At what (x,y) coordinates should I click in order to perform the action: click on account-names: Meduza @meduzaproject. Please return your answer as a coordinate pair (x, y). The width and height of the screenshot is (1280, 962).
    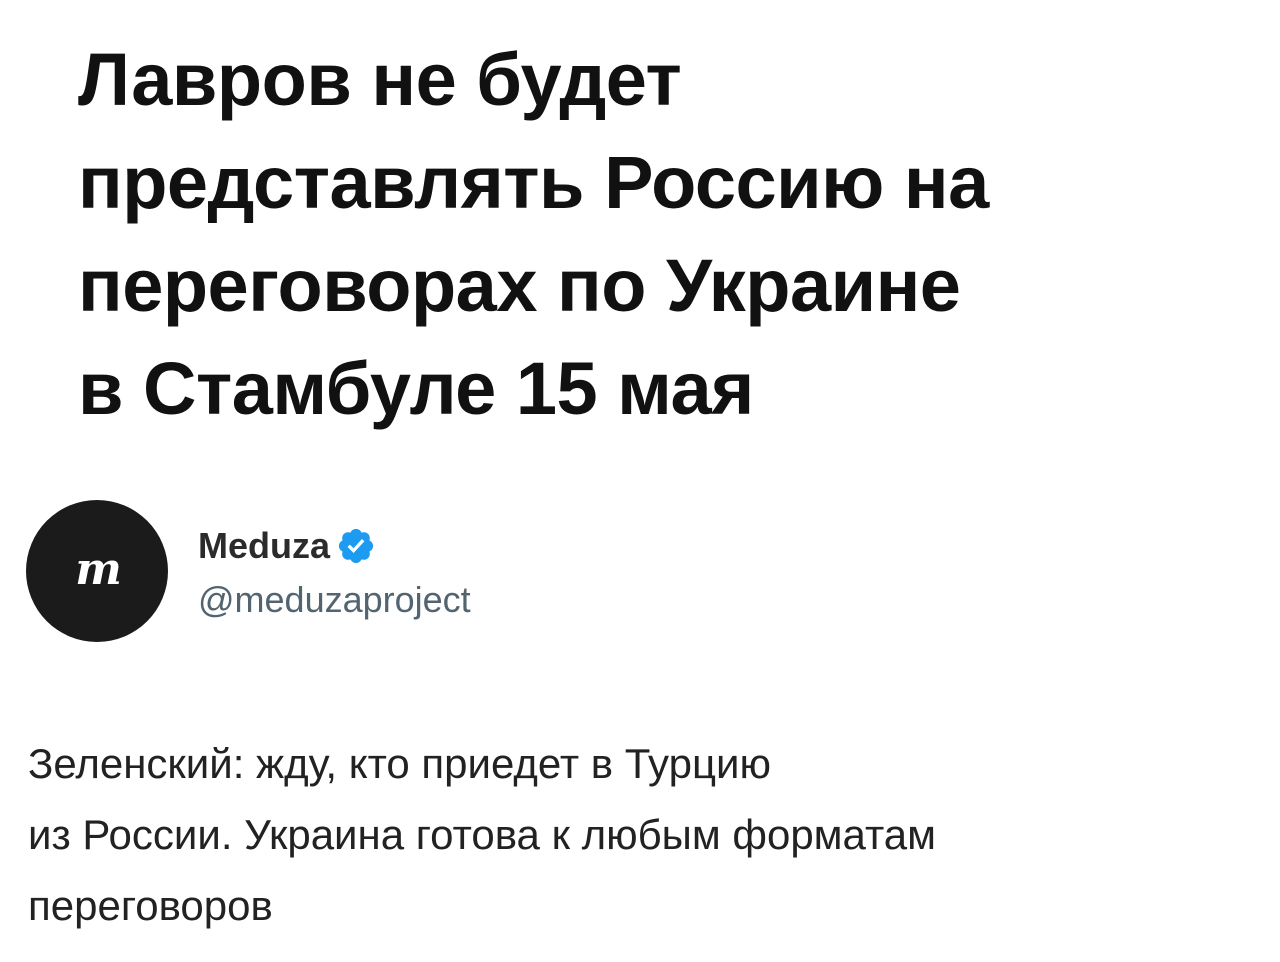
    Looking at the image, I should click on (334, 571).